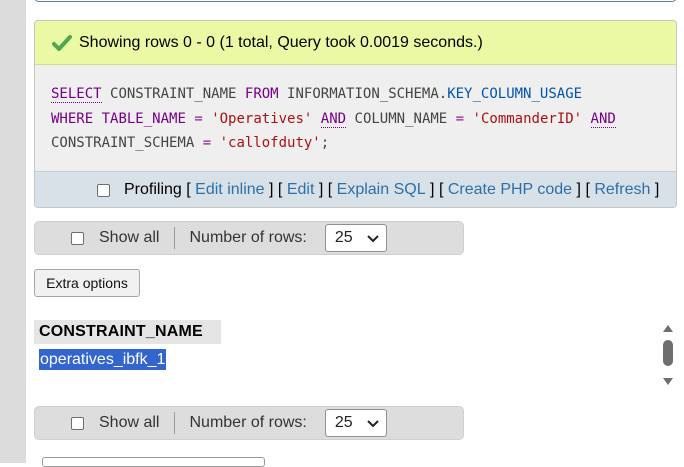 Image resolution: width=684 pixels, height=467 pixels. What do you see at coordinates (301, 190) in the screenshot?
I see `edit-link: Edit` at bounding box center [301, 190].